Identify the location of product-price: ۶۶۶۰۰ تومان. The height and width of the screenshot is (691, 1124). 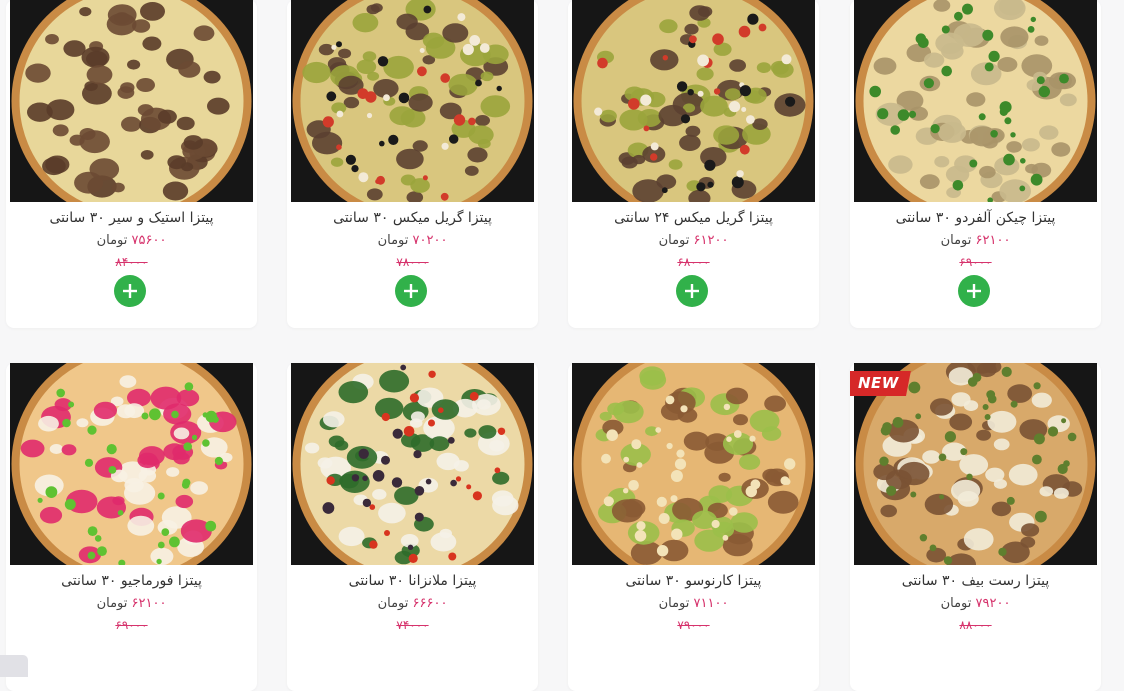
(412, 603).